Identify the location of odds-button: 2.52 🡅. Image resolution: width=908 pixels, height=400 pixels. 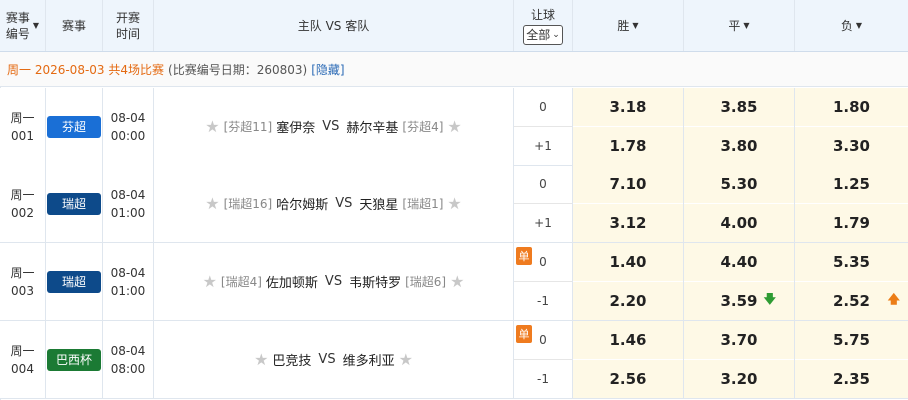
(851, 300).